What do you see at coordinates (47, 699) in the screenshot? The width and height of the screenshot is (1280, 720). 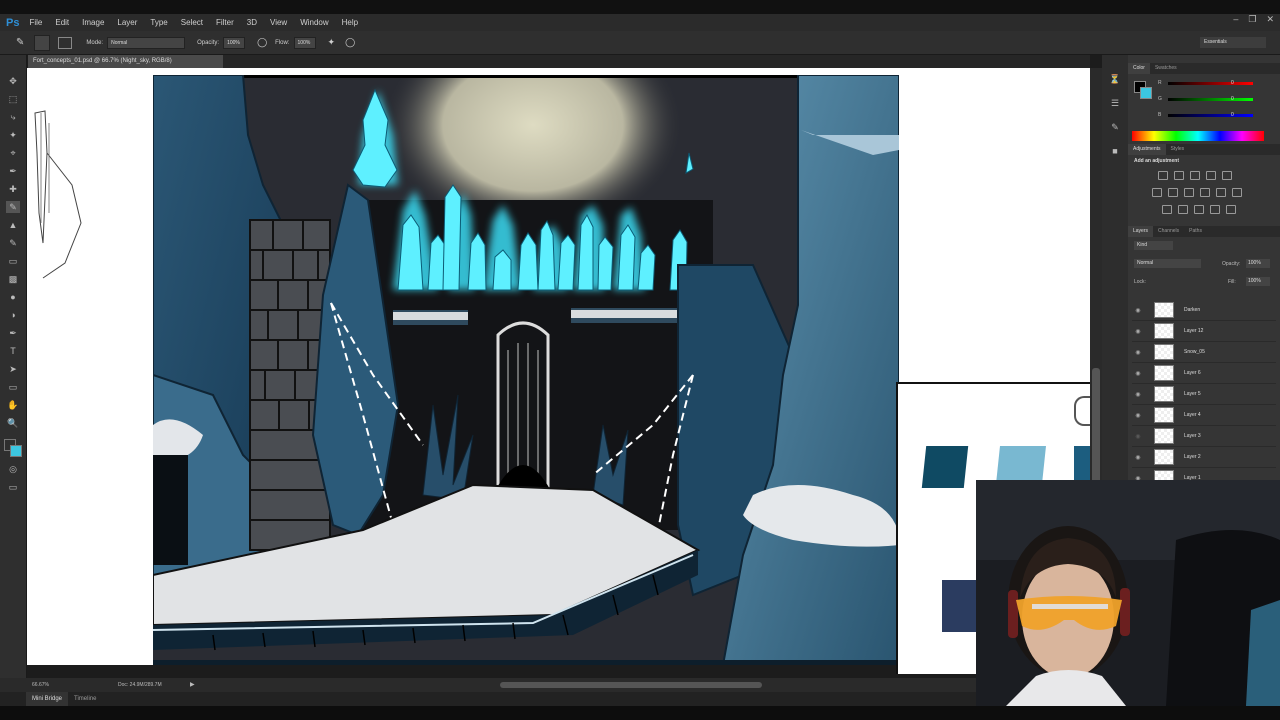 I see `tab-mini-bridge: Mini Bridge` at bounding box center [47, 699].